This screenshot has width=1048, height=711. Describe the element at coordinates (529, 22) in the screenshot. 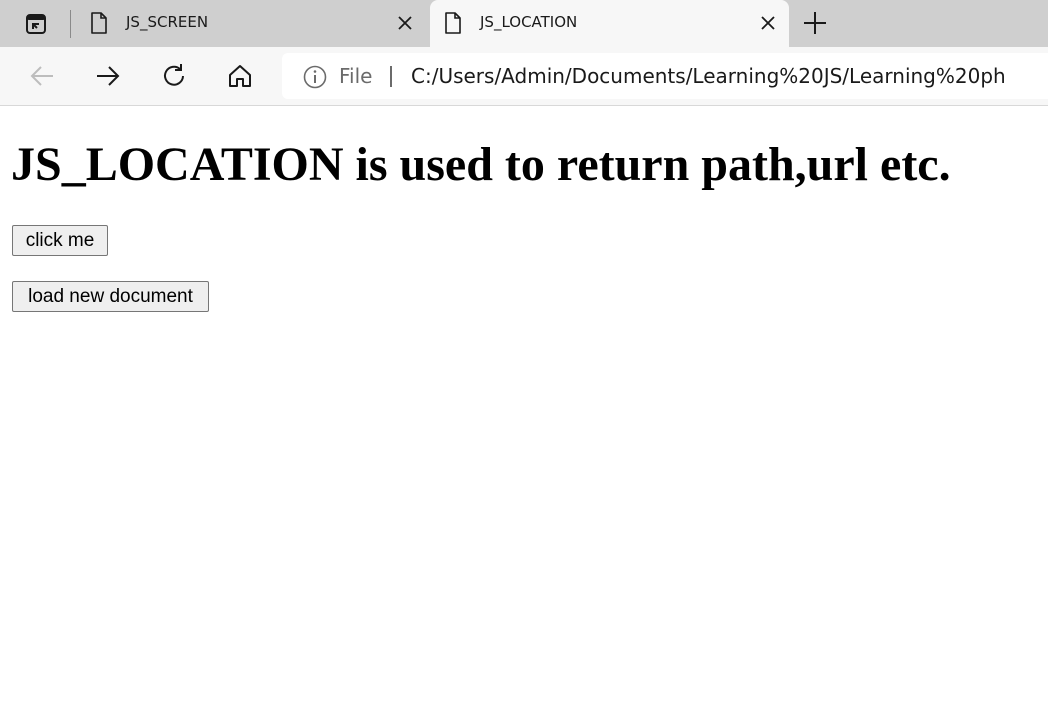

I see `tab-title: JS_LOCATION` at that location.